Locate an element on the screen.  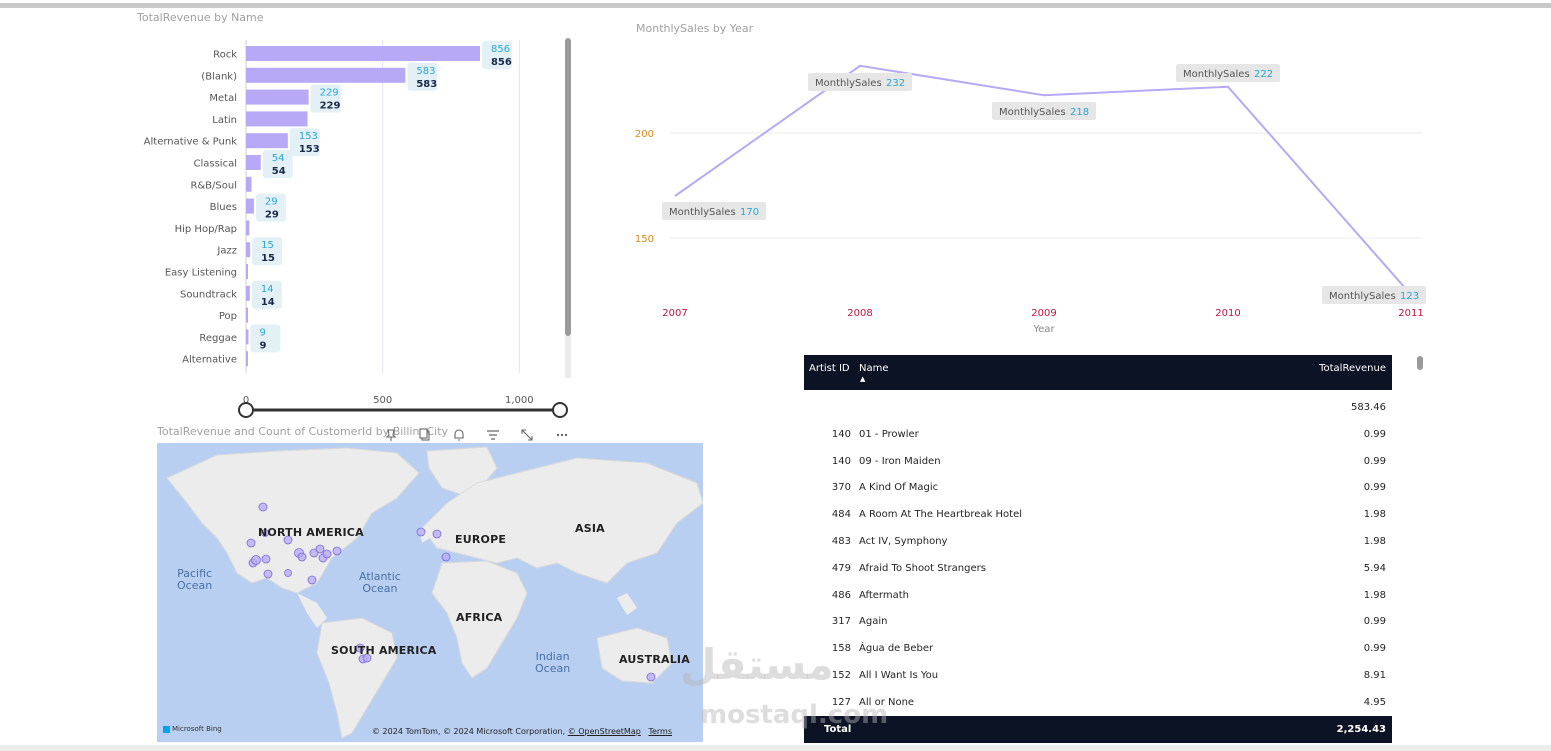
map-land is located at coordinates (434, 592).